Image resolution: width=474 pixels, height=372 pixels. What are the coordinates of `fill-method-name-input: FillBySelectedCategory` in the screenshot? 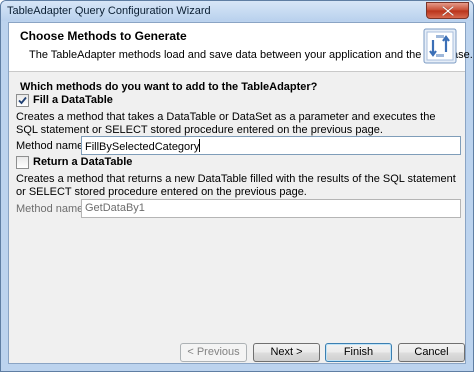 It's located at (271, 145).